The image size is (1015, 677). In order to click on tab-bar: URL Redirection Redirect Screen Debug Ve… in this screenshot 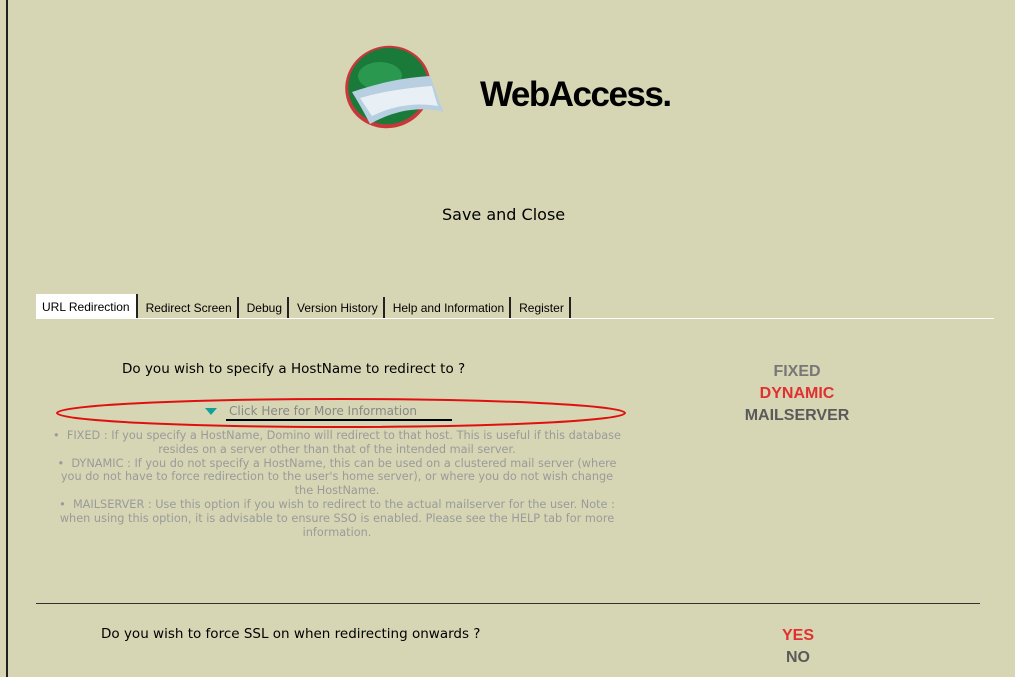, I will do `click(305, 306)`.